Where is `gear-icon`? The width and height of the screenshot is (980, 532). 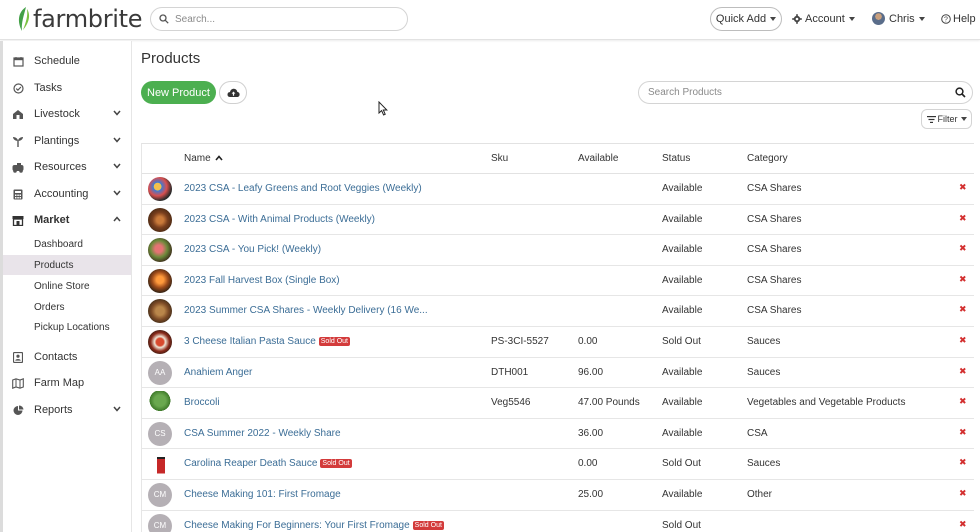 gear-icon is located at coordinates (797, 19).